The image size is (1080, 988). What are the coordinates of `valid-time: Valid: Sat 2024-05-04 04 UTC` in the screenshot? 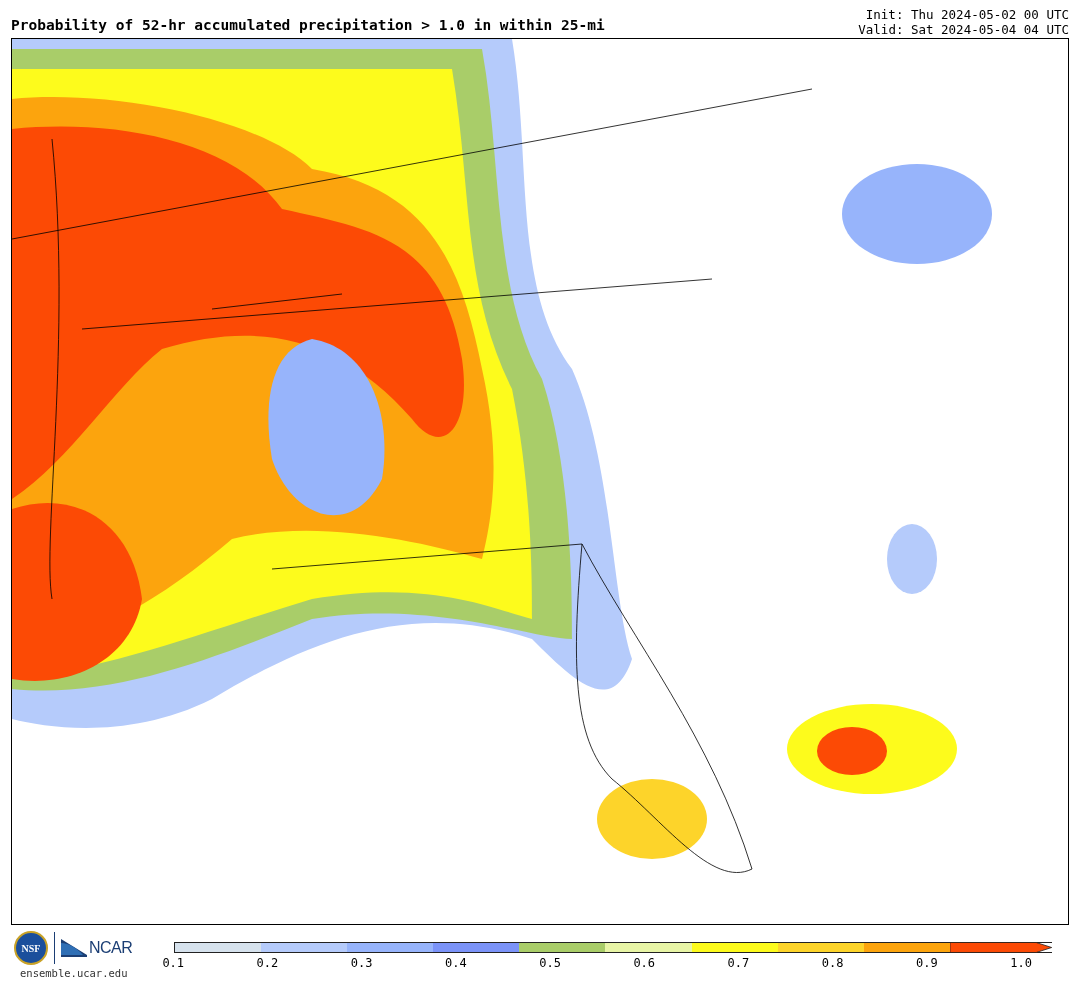 It's located at (963, 29).